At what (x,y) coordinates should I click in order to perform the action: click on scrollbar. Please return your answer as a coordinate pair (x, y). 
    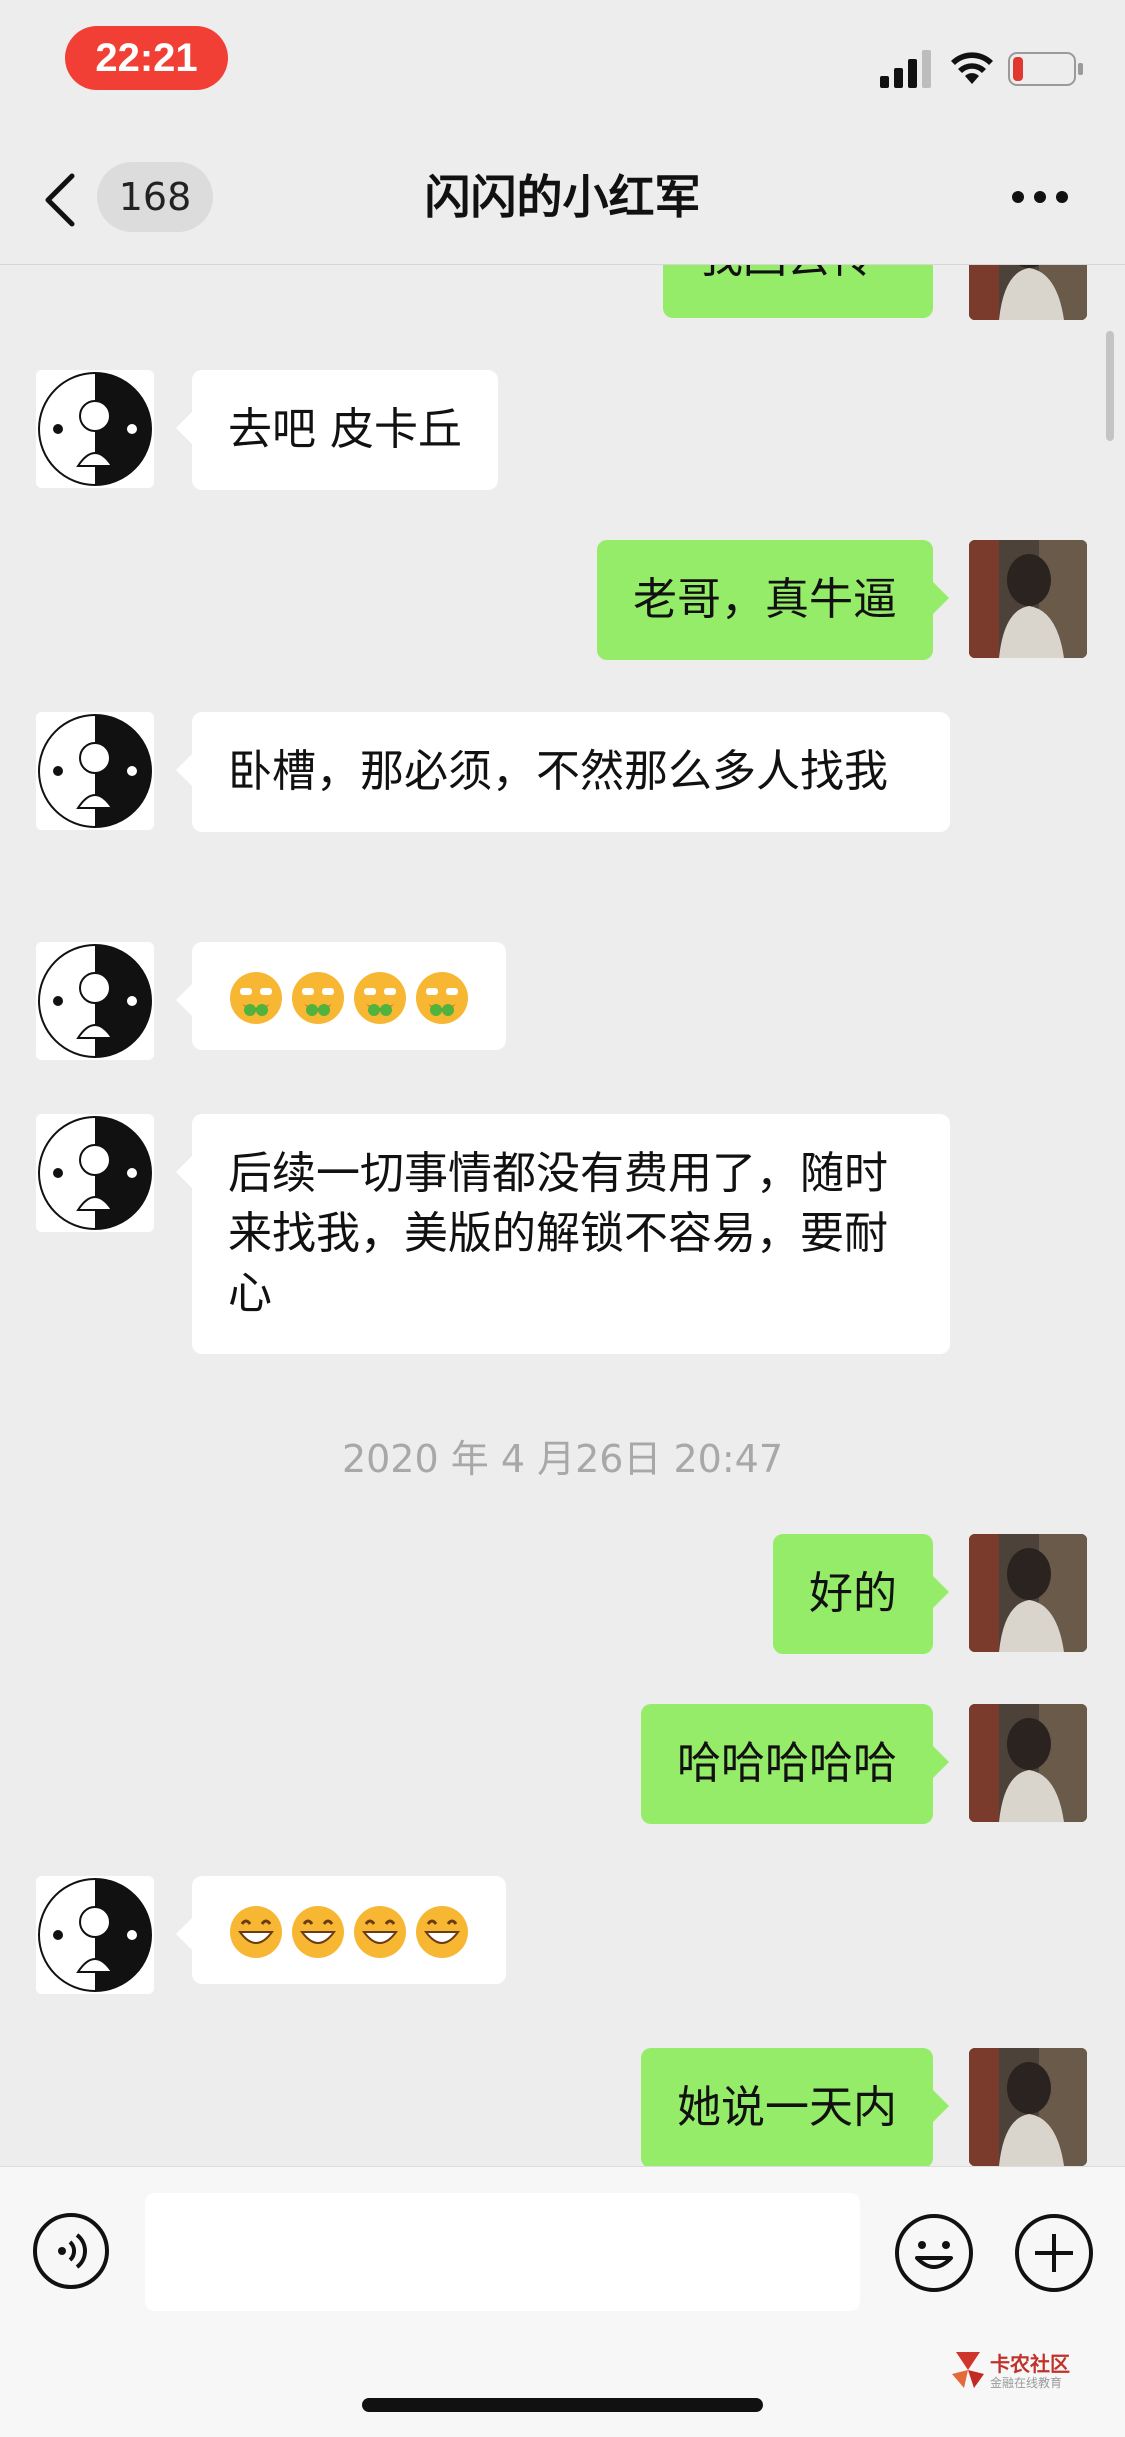
    Looking at the image, I should click on (1110, 386).